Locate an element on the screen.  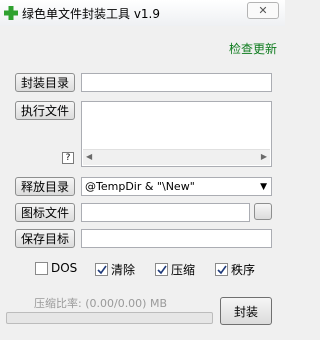
option-dos: DOS is located at coordinates (56, 268).